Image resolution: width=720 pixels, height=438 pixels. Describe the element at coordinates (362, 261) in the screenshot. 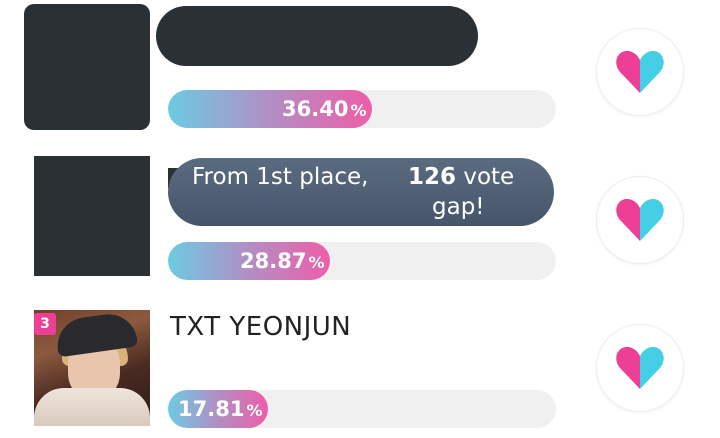

I see `candidate-2-vote-bar: 28.87%` at that location.